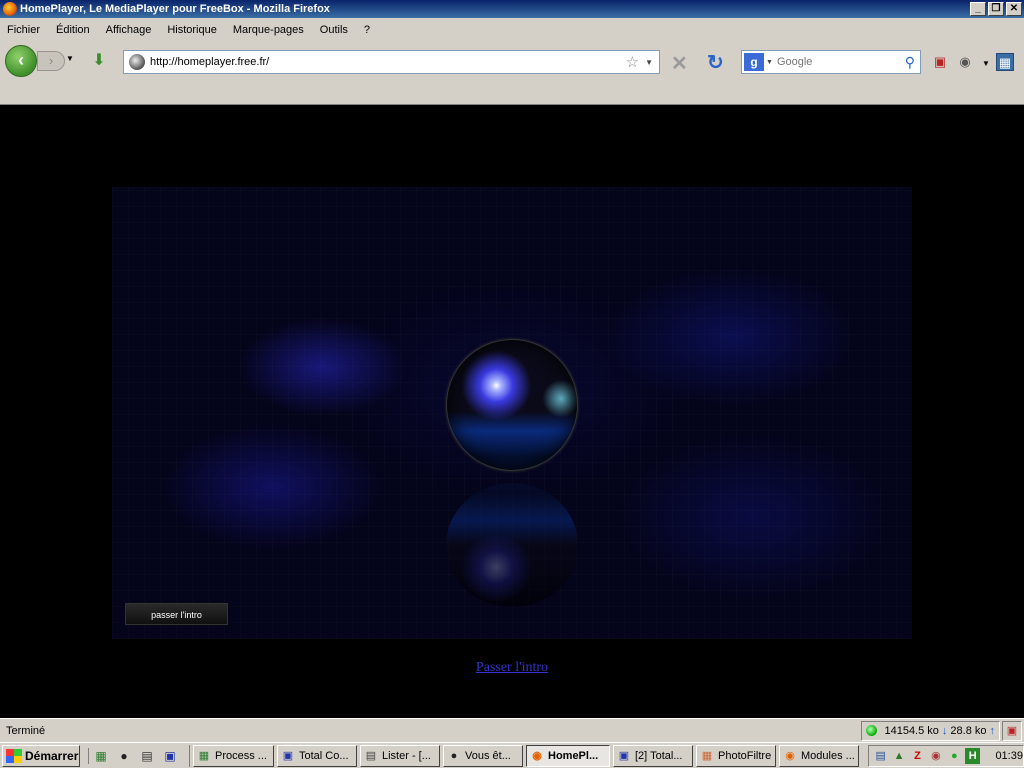 The height and width of the screenshot is (768, 1024). What do you see at coordinates (129, 30) in the screenshot?
I see `menu-affichage: Affichage` at bounding box center [129, 30].